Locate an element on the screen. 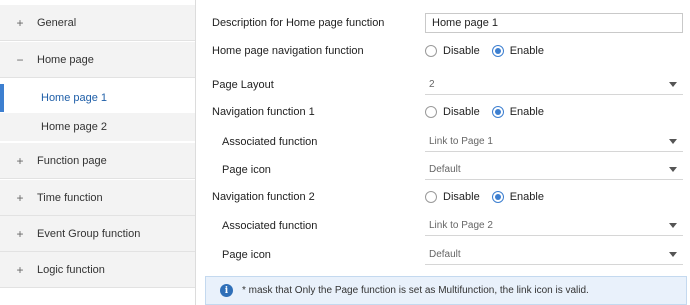  sidebar-item-label: Home page is located at coordinates (65, 59).